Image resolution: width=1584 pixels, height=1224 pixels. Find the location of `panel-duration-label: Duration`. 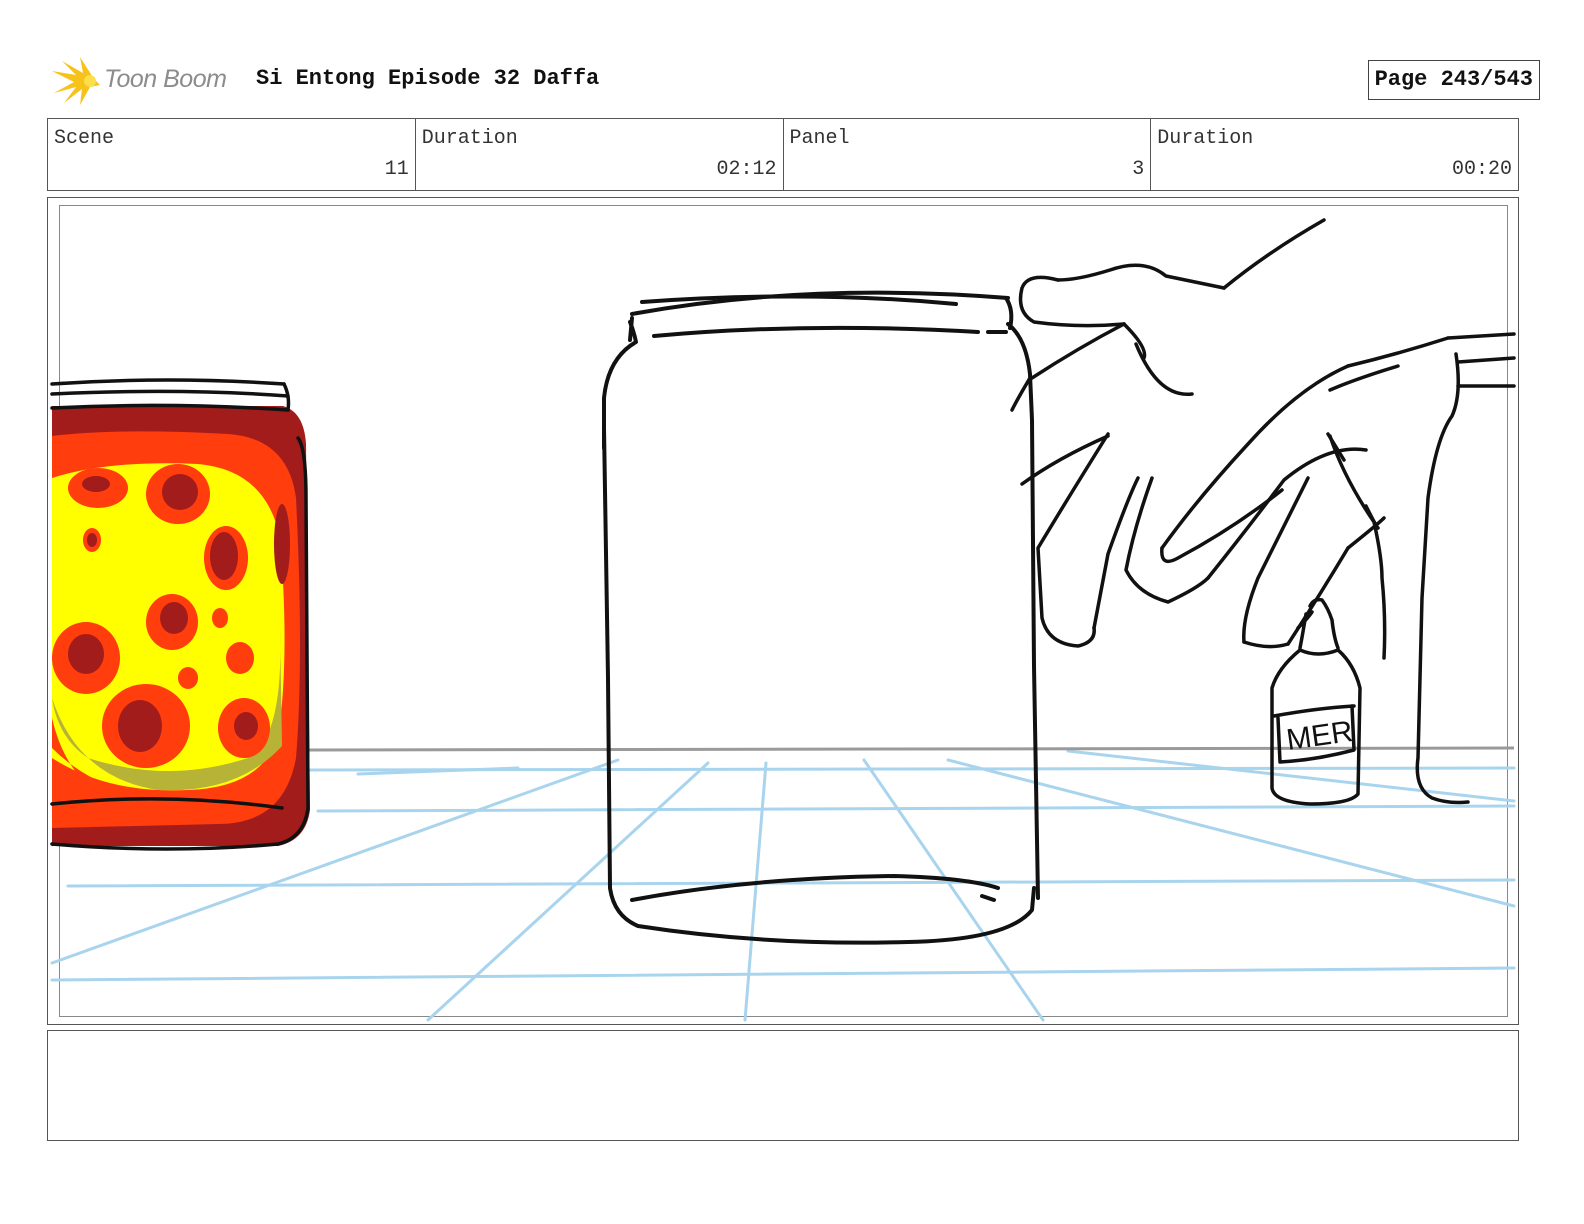

panel-duration-label: Duration is located at coordinates (1205, 138).